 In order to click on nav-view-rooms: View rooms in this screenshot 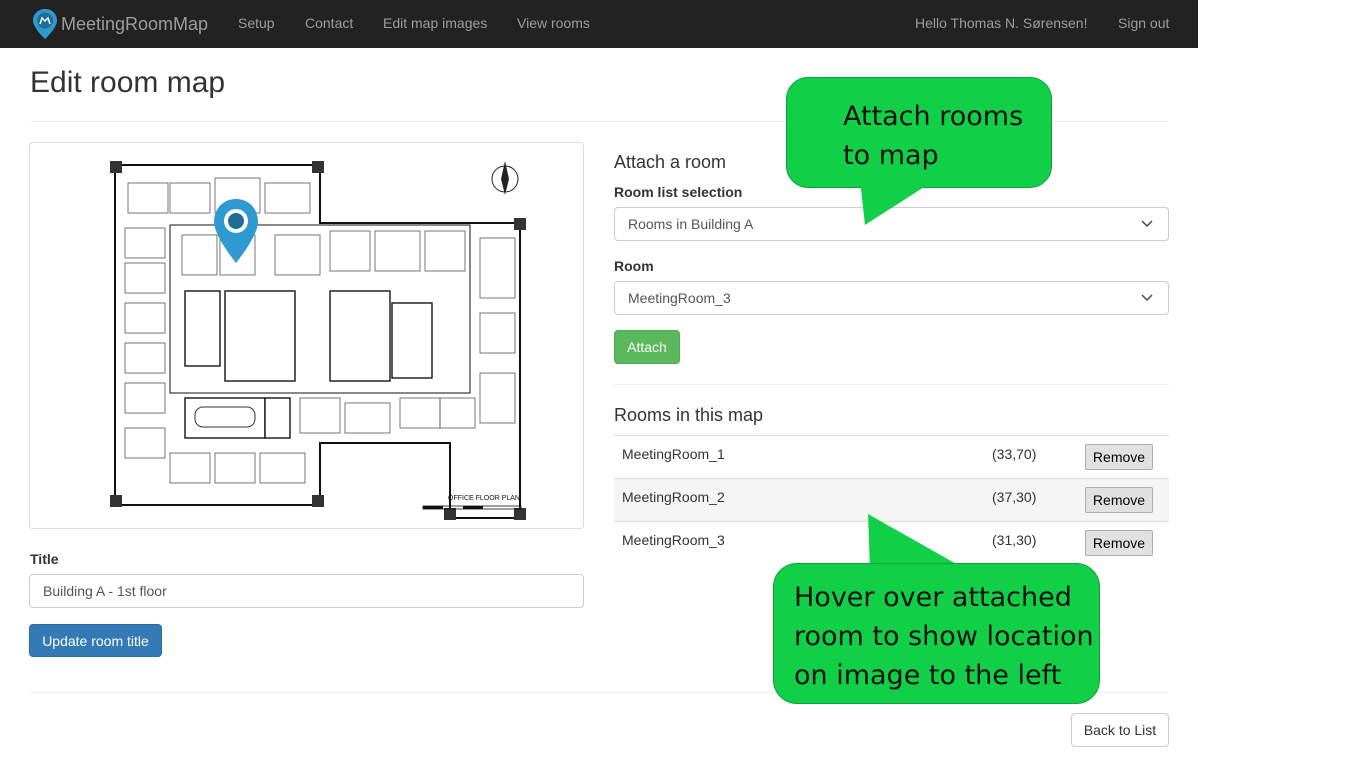, I will do `click(553, 23)`.